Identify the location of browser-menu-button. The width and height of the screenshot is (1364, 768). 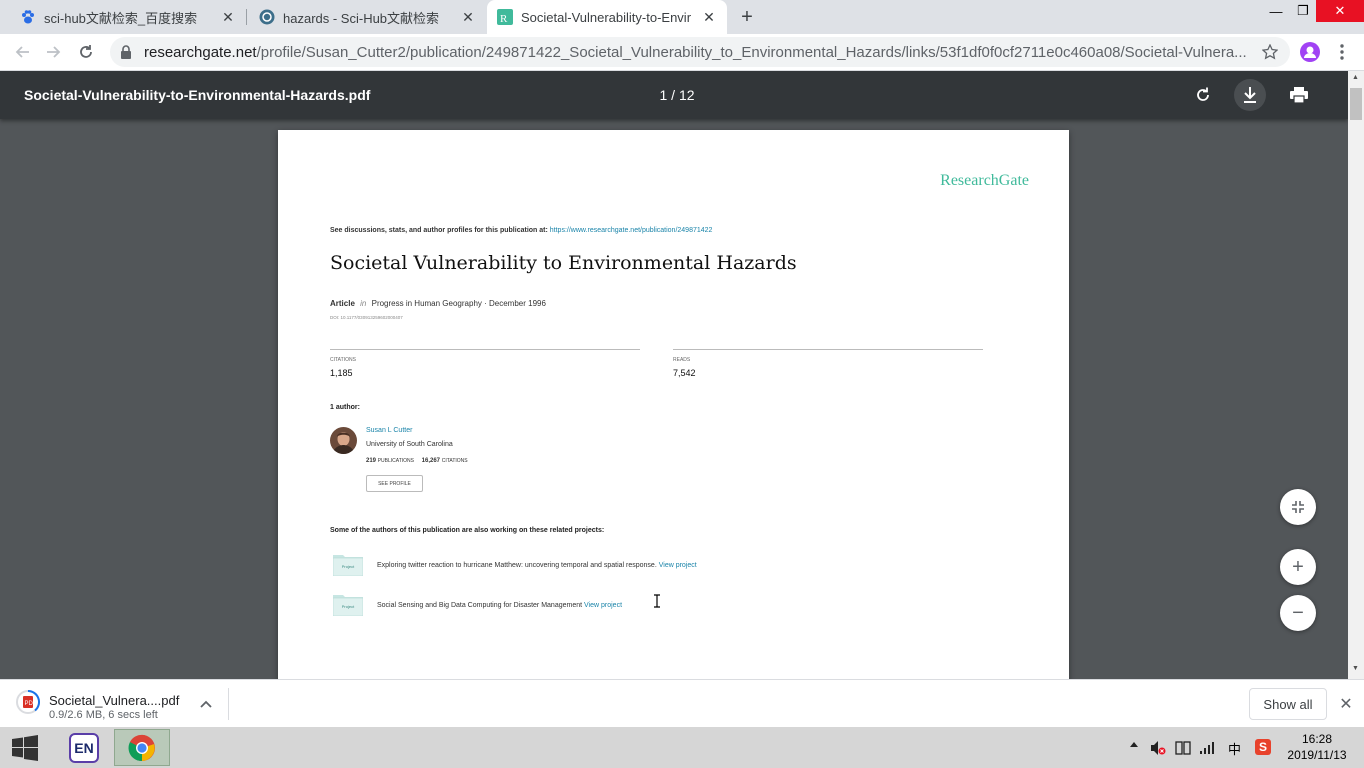
(1342, 52).